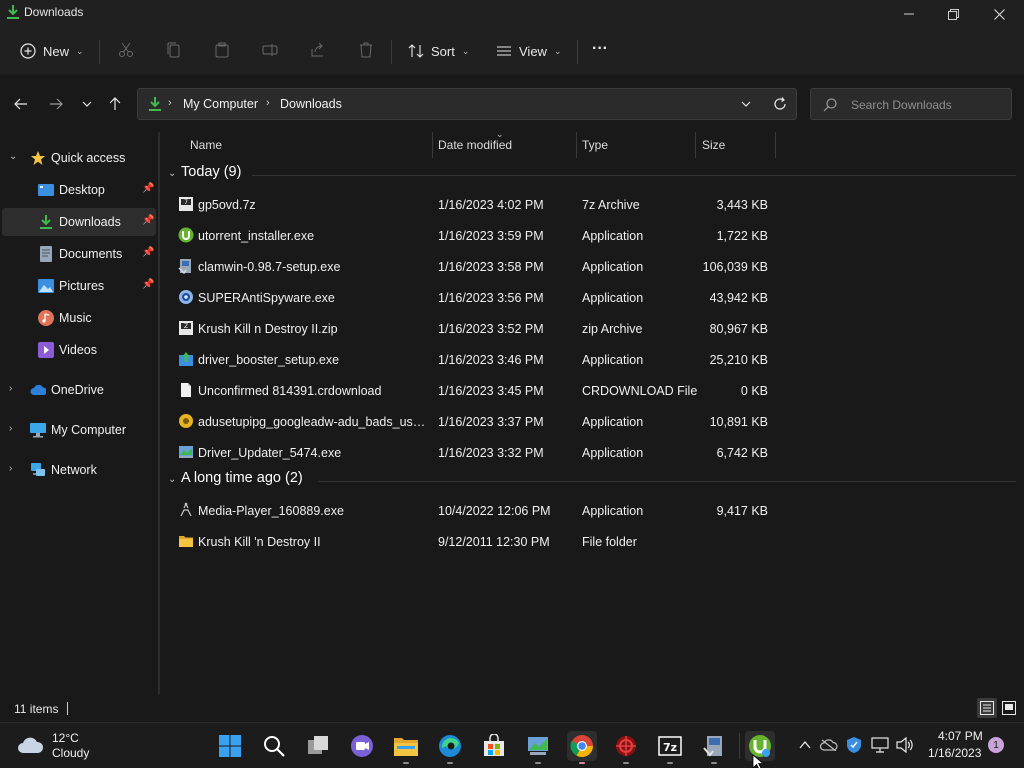  Describe the element at coordinates (805, 745) in the screenshot. I see `show-hidden-icons-button` at that location.